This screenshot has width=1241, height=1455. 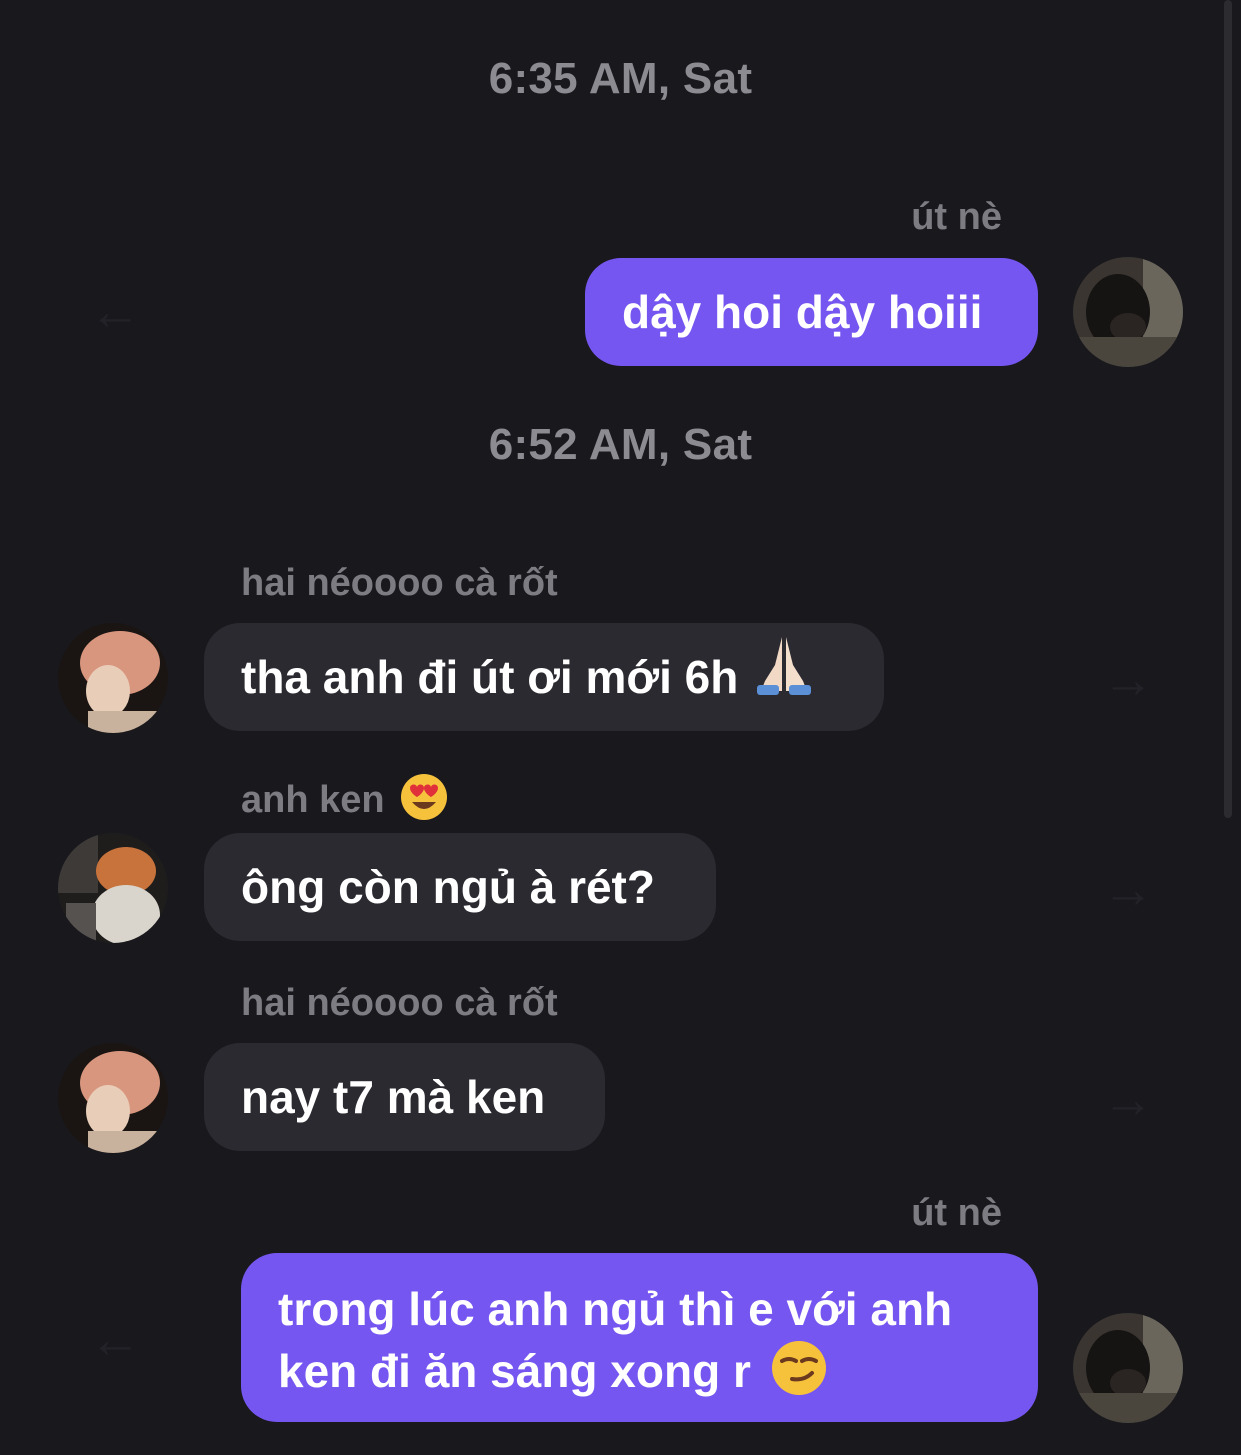 What do you see at coordinates (490, 677) in the screenshot?
I see `message-text: tha anh đi út ơi mới 6h` at bounding box center [490, 677].